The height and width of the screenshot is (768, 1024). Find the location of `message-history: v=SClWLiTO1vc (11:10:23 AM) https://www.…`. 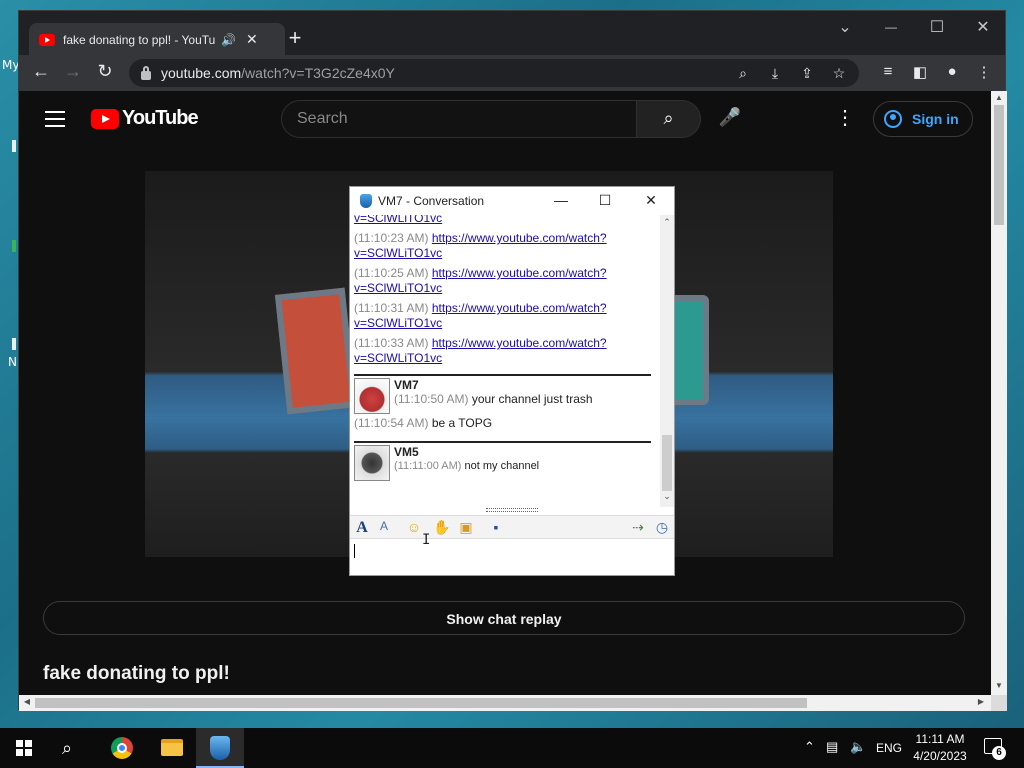

message-history: v=SClWLiTO1vc (11:10:23 AM) https://www.… is located at coordinates (507, 361).